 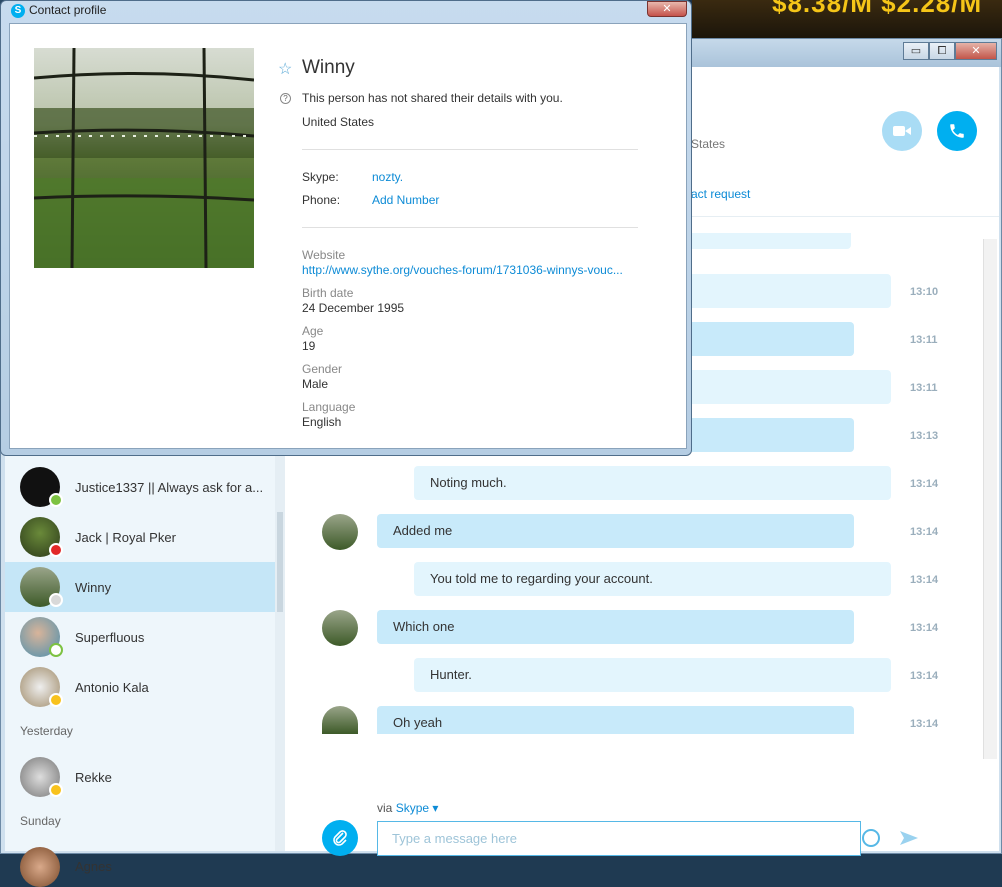 I want to click on gender-label: Gender, so click(x=322, y=369).